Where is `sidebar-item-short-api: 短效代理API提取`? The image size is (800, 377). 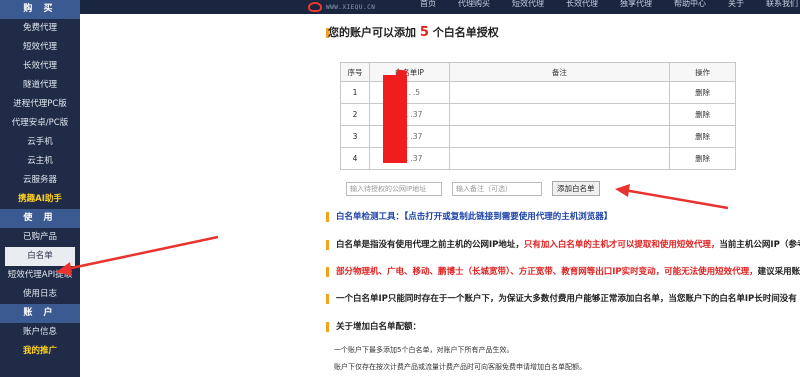 sidebar-item-short-api: 短效代理API提取 is located at coordinates (40, 275).